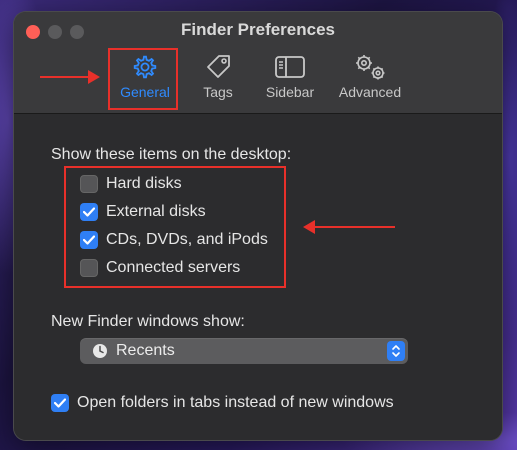 The height and width of the screenshot is (450, 517). What do you see at coordinates (175, 227) in the screenshot?
I see `desktop-items-highlight` at bounding box center [175, 227].